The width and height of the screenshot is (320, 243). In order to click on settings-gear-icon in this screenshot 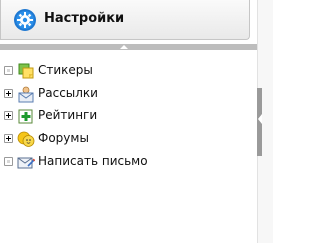, I will do `click(25, 20)`.